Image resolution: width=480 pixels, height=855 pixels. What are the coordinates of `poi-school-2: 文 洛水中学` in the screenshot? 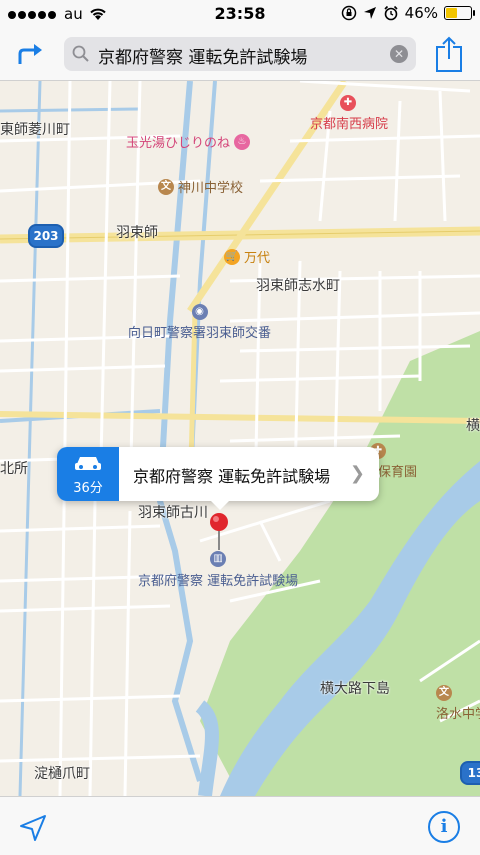 It's located at (458, 703).